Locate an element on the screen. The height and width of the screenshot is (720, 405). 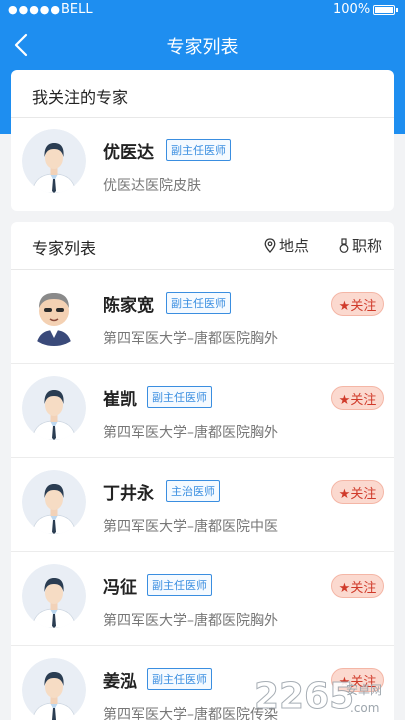
list-section-title: 专家列表 is located at coordinates (64, 248).